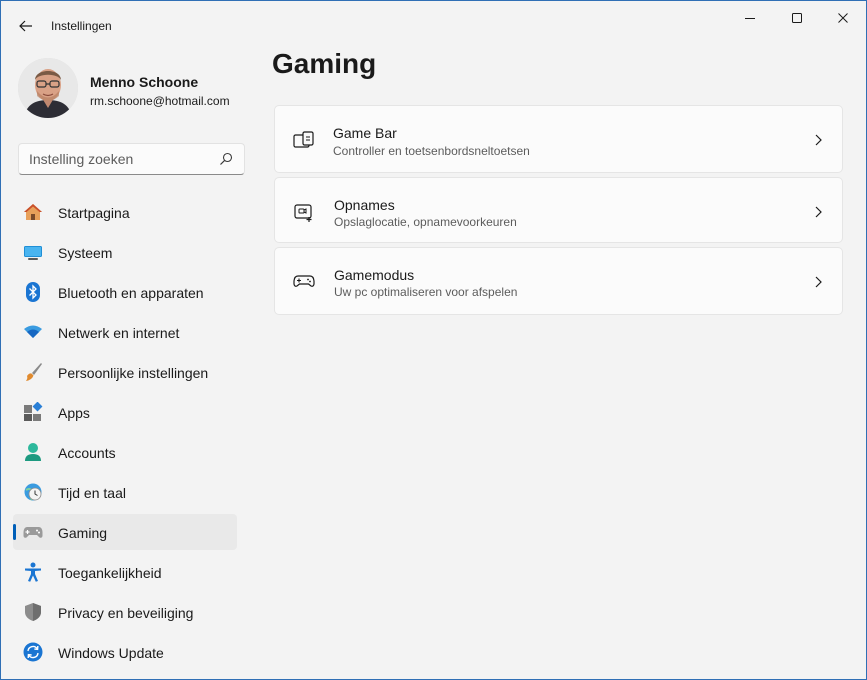 The width and height of the screenshot is (867, 680). I want to click on update-icon, so click(33, 652).